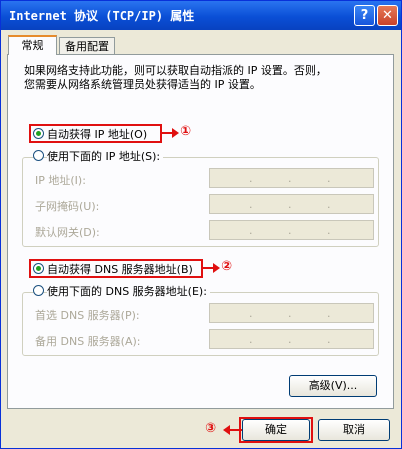 Image resolution: width=402 pixels, height=449 pixels. Describe the element at coordinates (276, 430) in the screenshot. I see `annotation-box-ok` at that location.